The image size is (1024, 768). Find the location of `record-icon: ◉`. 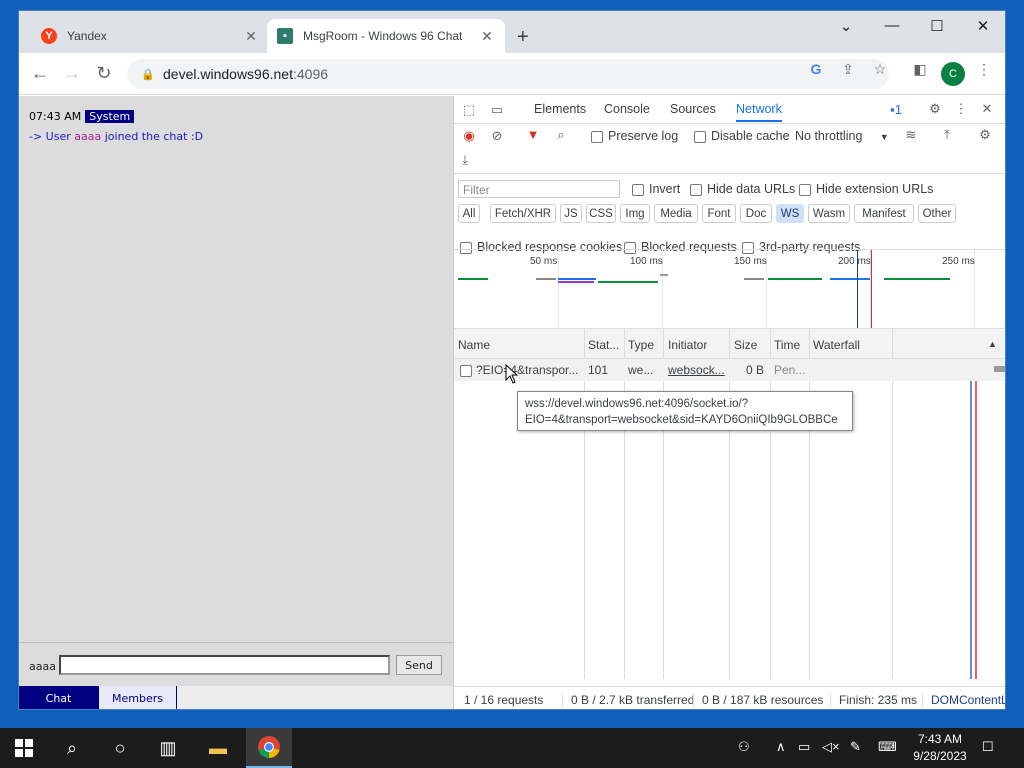

record-icon: ◉ is located at coordinates (469, 136).